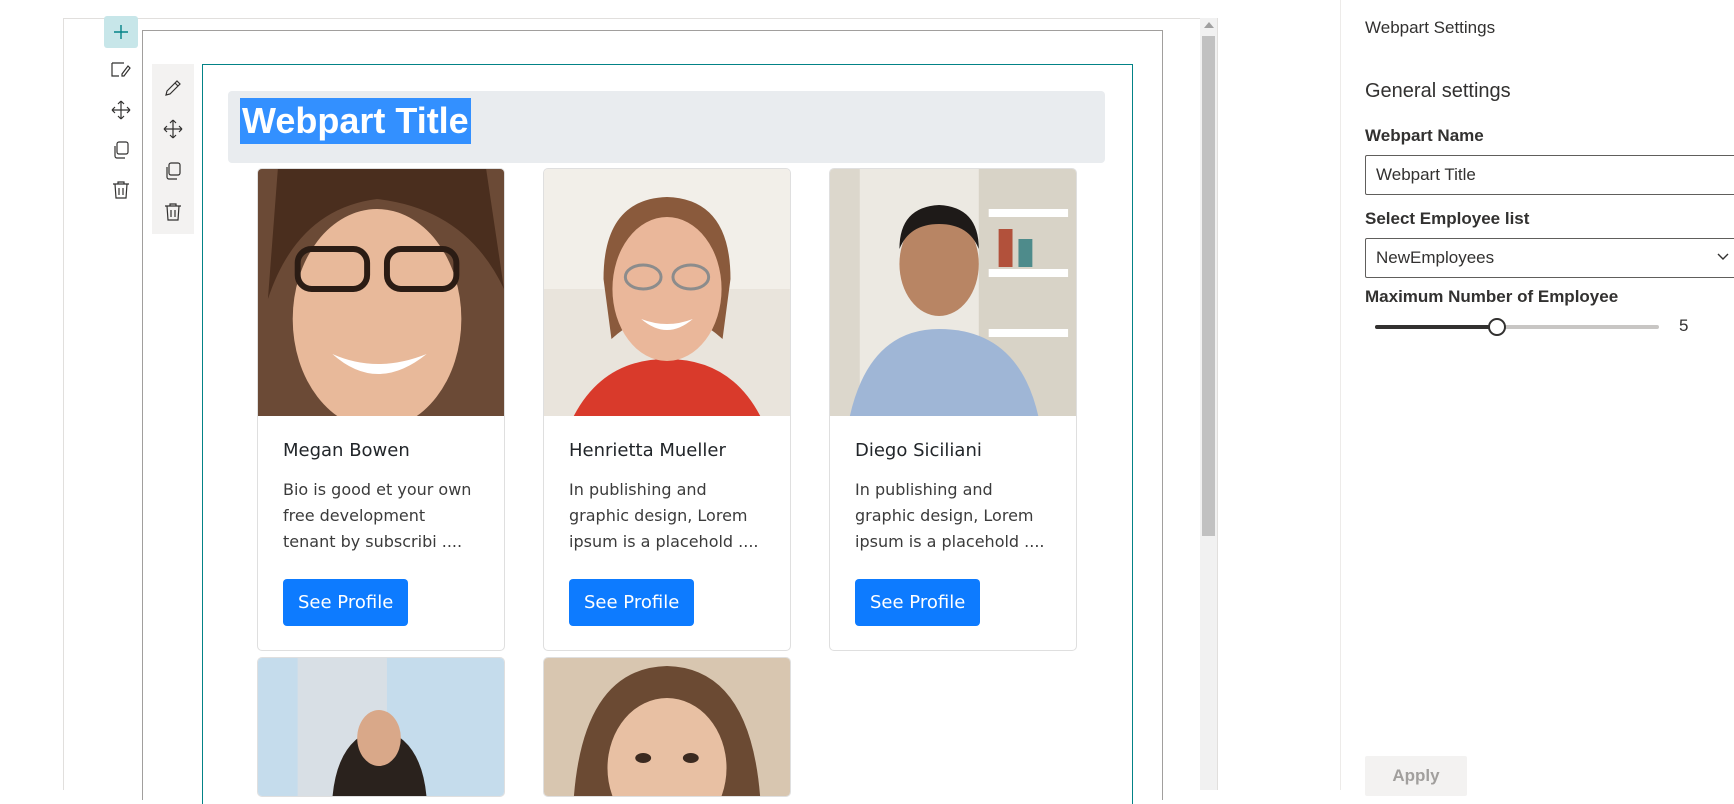  What do you see at coordinates (1492, 296) in the screenshot?
I see `max-employee-label: Maximum Number of Employee` at bounding box center [1492, 296].